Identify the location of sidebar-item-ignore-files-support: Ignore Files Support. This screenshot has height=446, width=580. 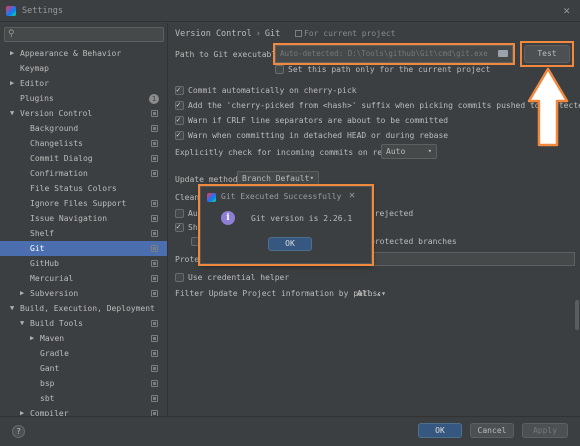
(83, 203).